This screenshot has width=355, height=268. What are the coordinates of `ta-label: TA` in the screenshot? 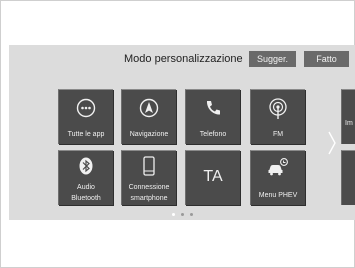 It's located at (213, 176).